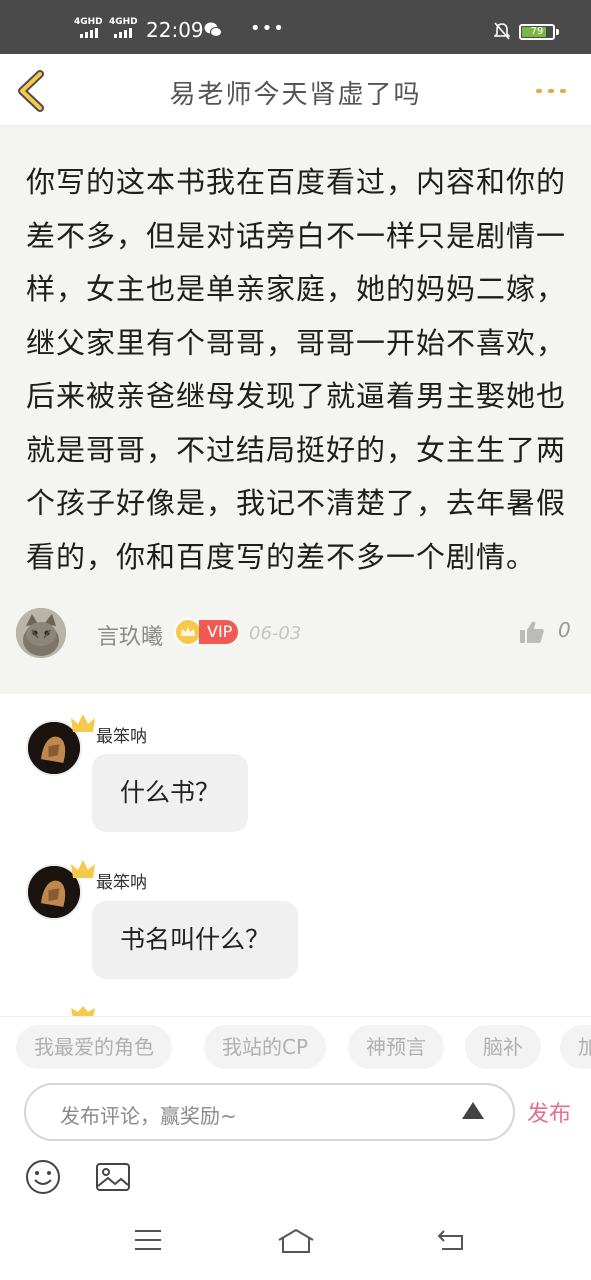 The height and width of the screenshot is (1280, 591). I want to click on tag-chip: 我最爱的角色, so click(94, 1047).